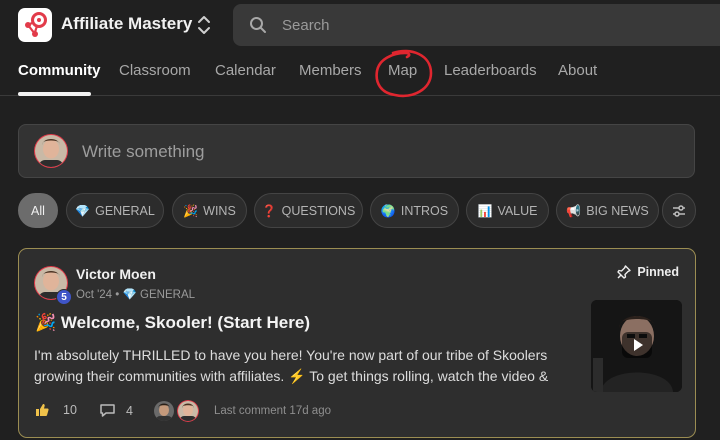 This screenshot has width=720, height=440. What do you see at coordinates (143, 152) in the screenshot?
I see `write-something-input: Write something` at bounding box center [143, 152].